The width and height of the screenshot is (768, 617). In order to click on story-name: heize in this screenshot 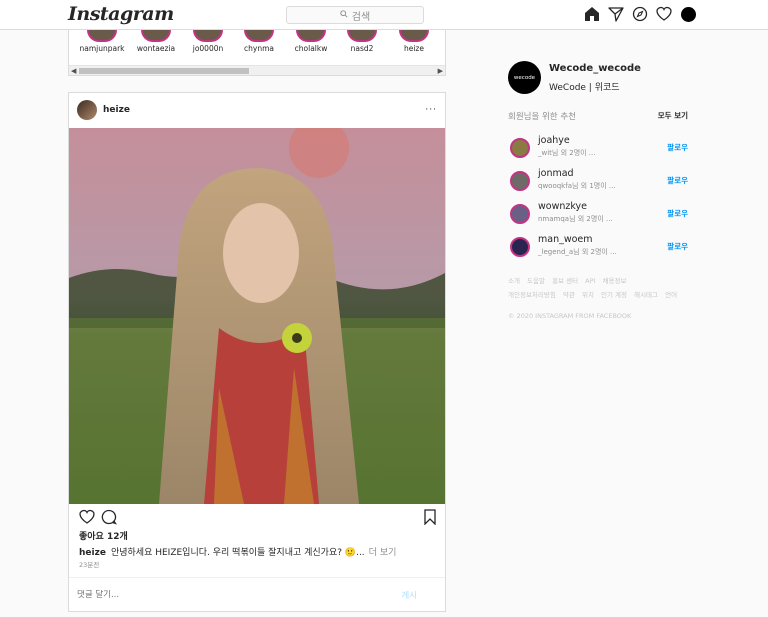, I will do `click(413, 48)`.